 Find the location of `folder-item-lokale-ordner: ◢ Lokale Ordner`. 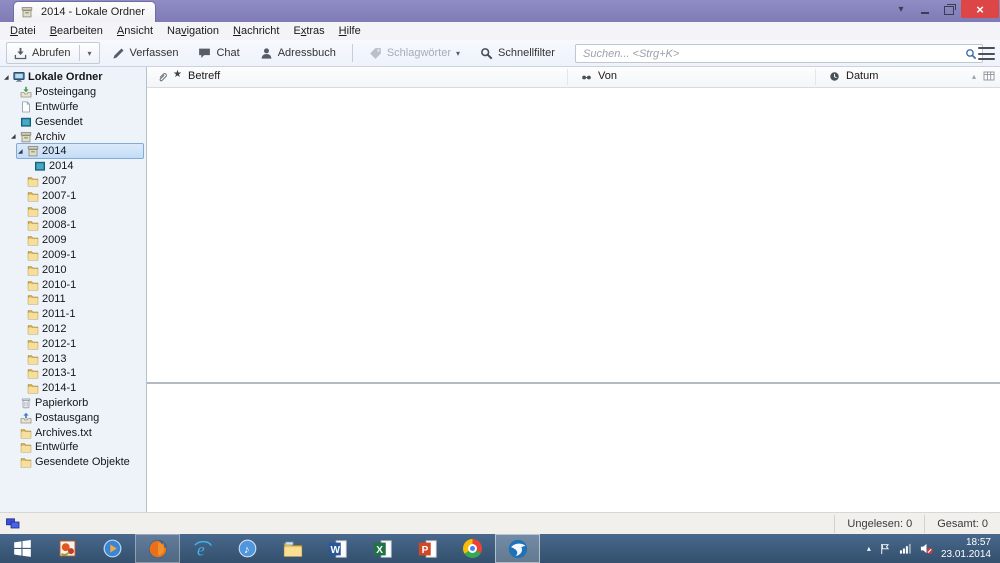

folder-item-lokale-ordner: ◢ Lokale Ordner is located at coordinates (73, 77).